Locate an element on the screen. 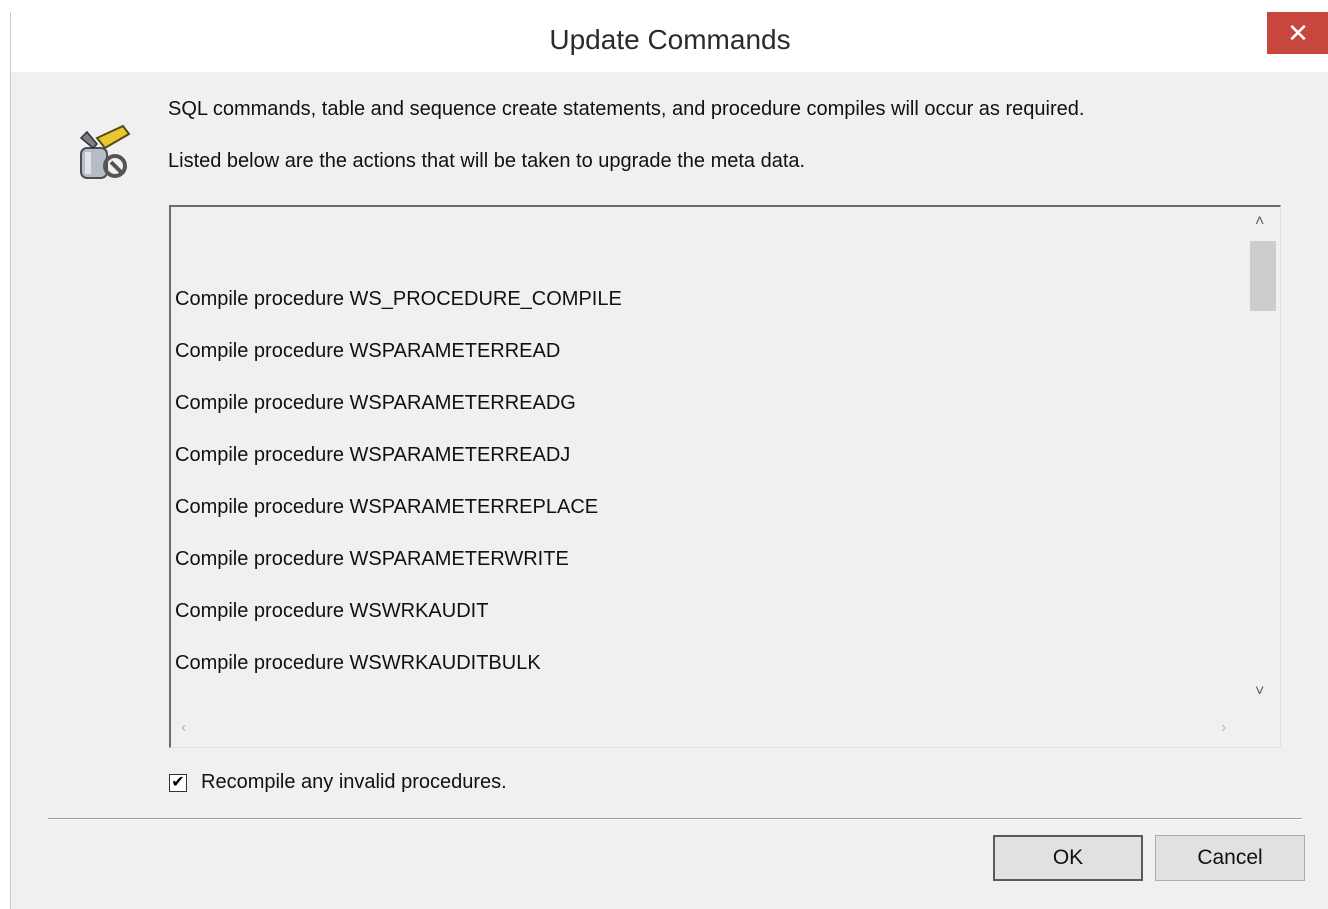 This screenshot has height=909, width=1328. list-item: Compile procedure WSPARAMETERREADG is located at coordinates (398, 417).